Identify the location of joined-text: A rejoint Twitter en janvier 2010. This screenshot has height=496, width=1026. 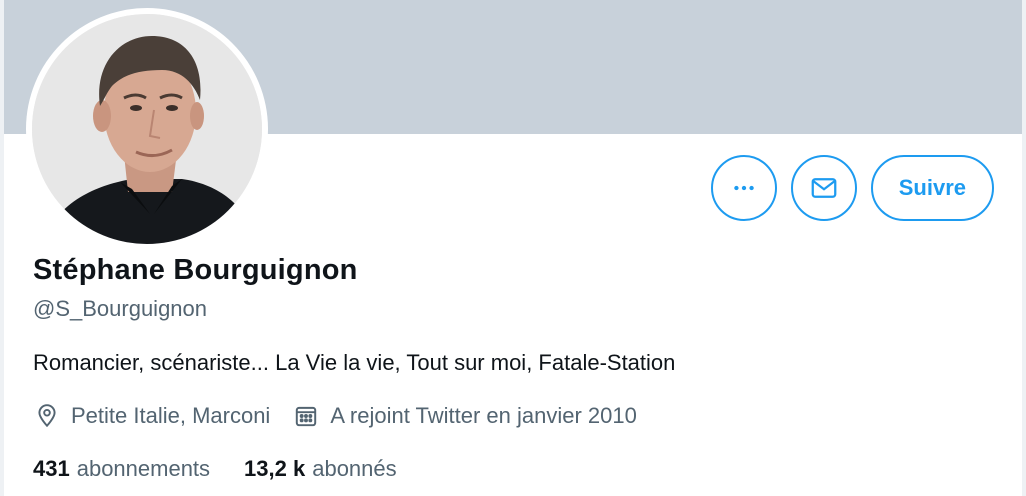
(483, 415).